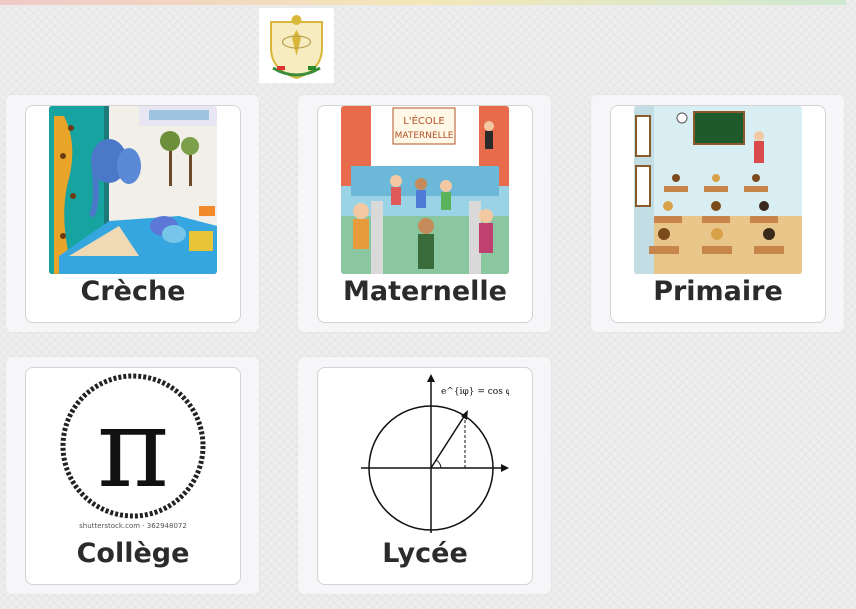  I want to click on card-label-maternelle: Maternelle, so click(425, 291).